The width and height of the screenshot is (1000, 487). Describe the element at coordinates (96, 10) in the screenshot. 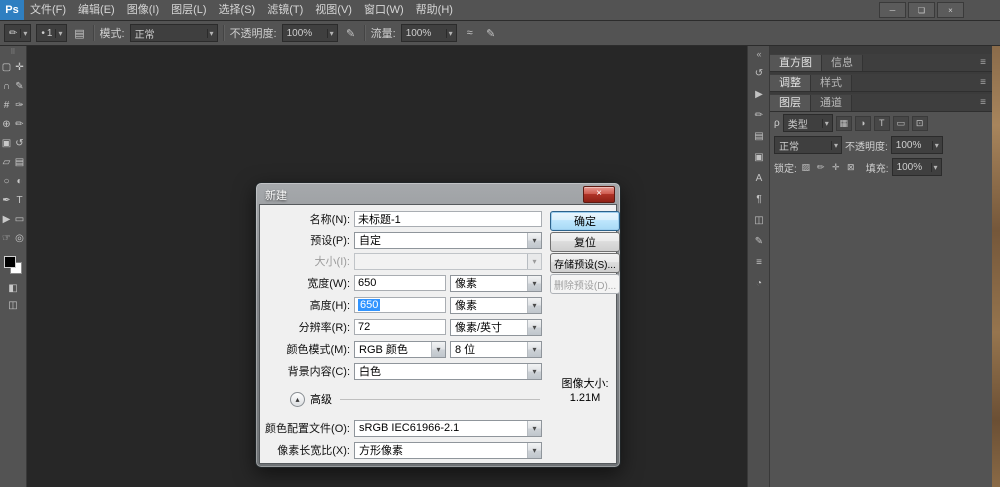

I see `menu-edit: 编辑(E)` at that location.